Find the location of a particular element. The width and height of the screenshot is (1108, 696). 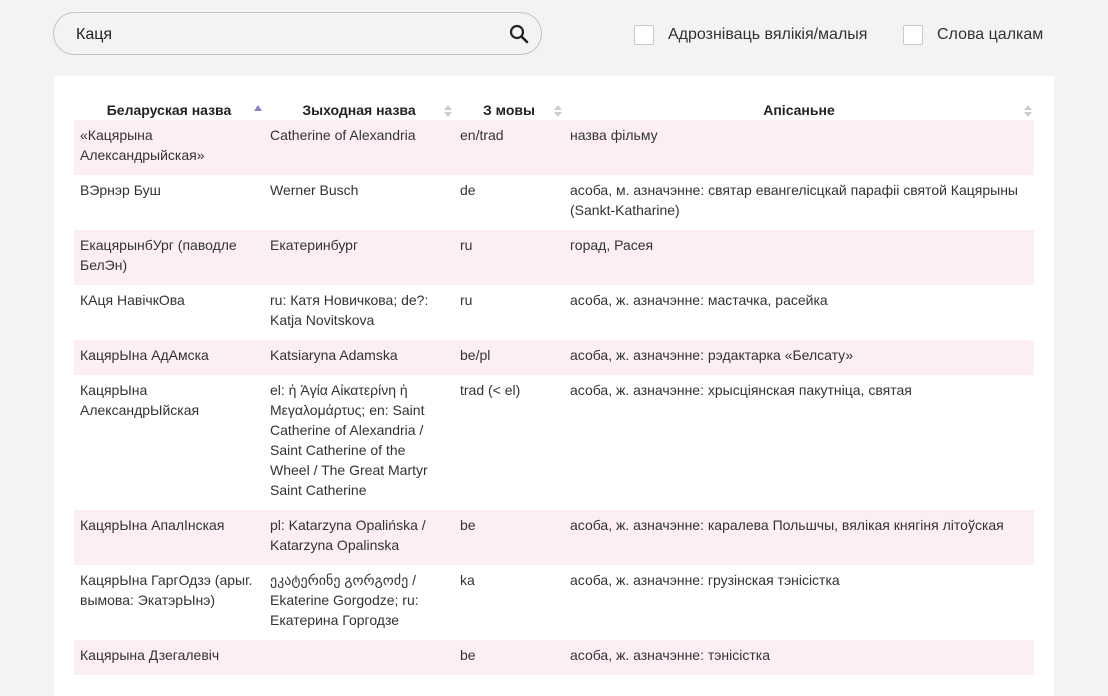

case-sensitive-option: Адрозніваць вялікія/малыя is located at coordinates (750, 35).